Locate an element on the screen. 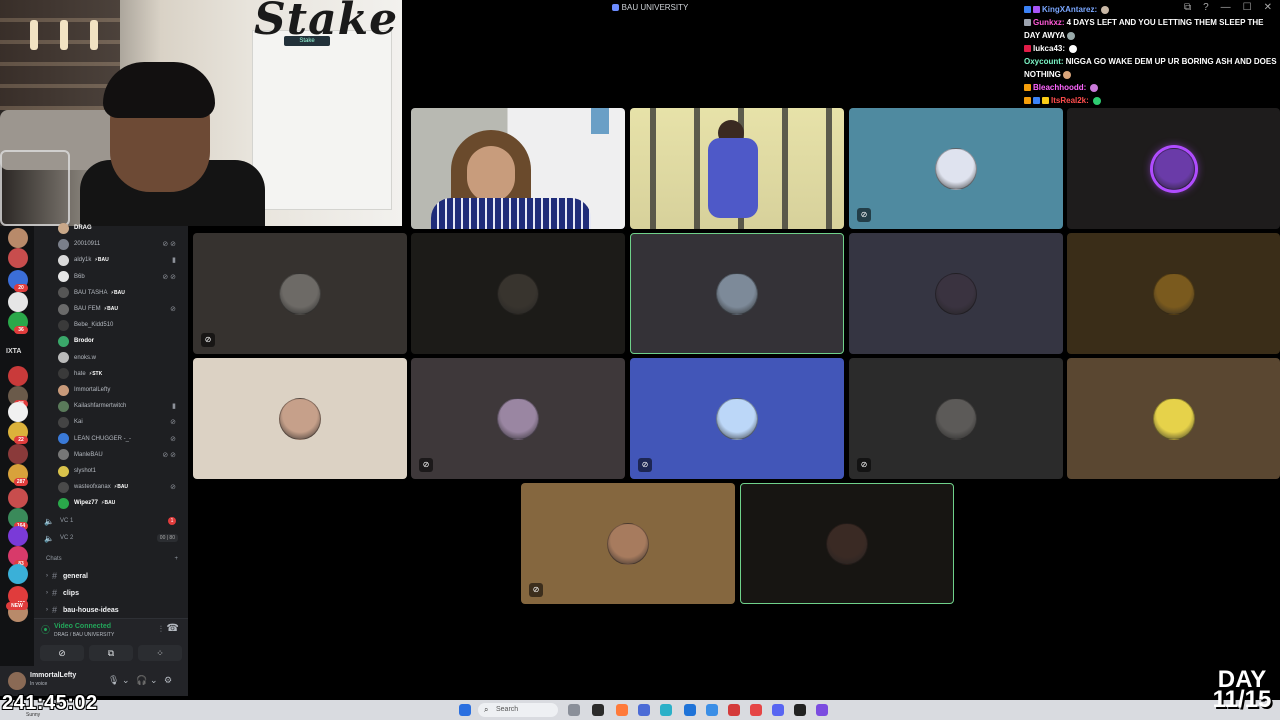 This screenshot has width=1280, height=720. chat-username: KingXAntarez: is located at coordinates (1069, 9).